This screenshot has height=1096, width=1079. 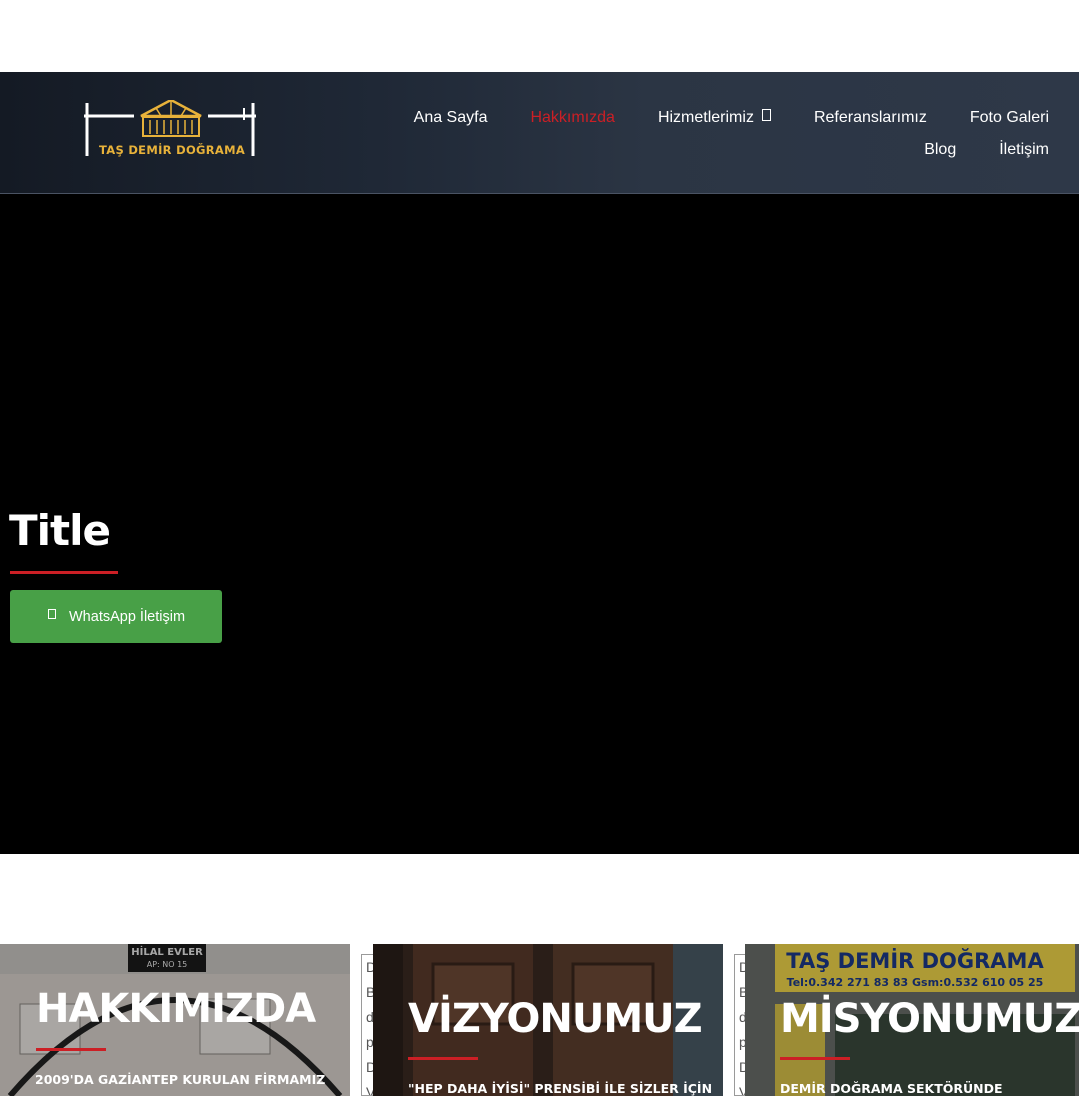 What do you see at coordinates (815, 1058) in the screenshot?
I see `card-misyonumuz-underline` at bounding box center [815, 1058].